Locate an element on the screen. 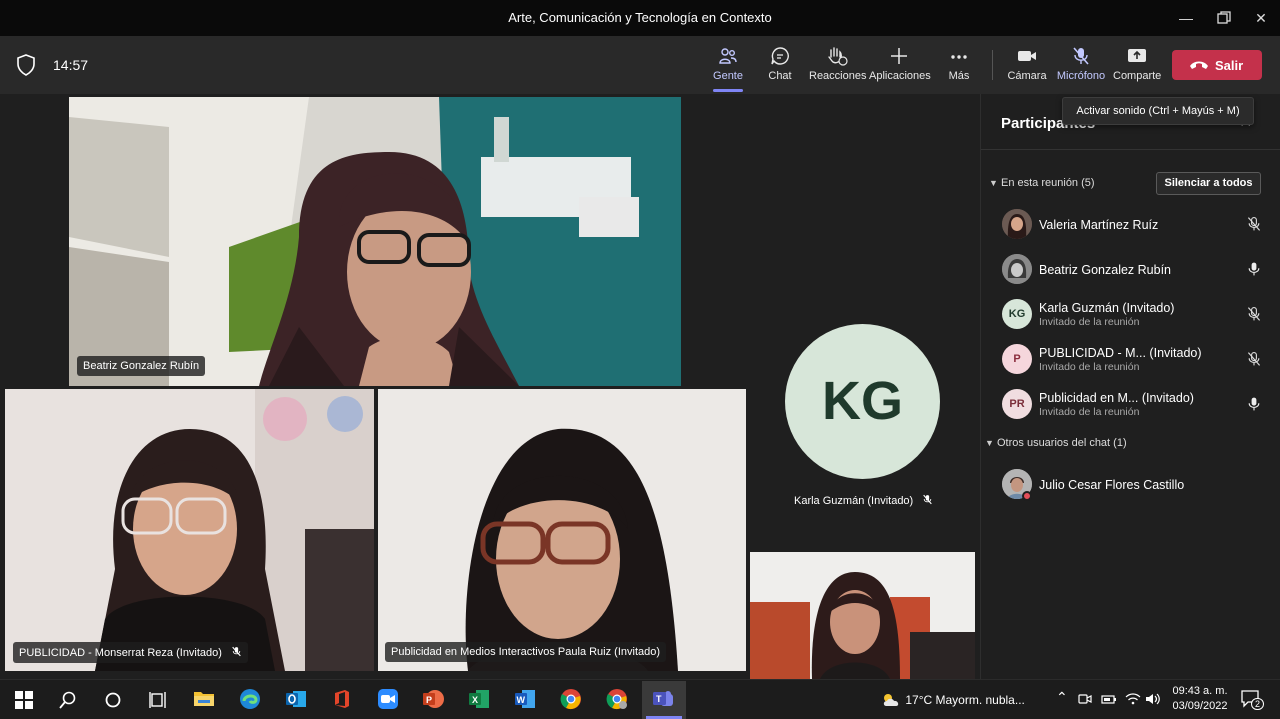  close-window-button: ✕ is located at coordinates (1261, 18).